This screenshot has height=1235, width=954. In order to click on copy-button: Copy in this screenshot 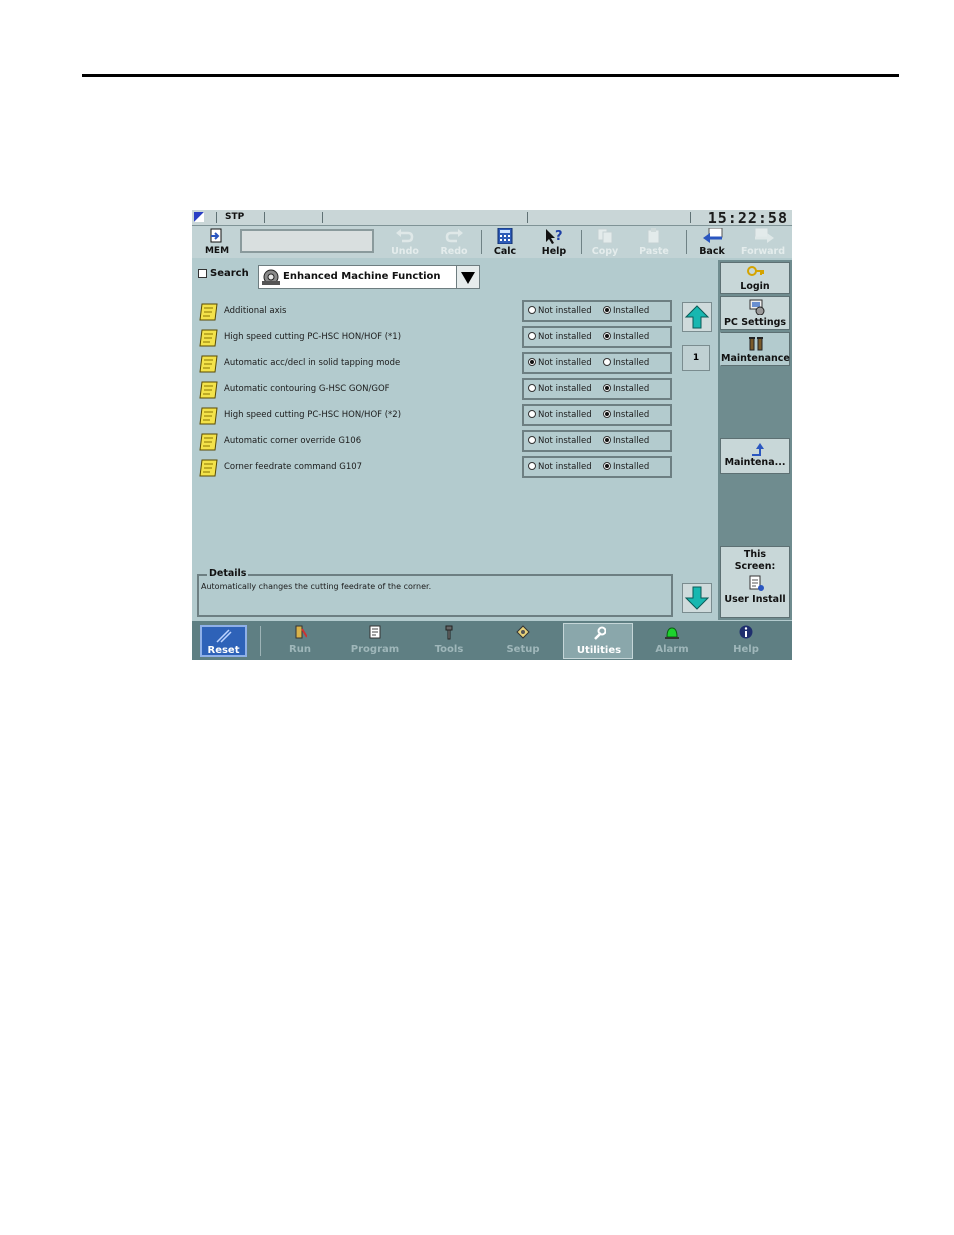, I will do `click(605, 242)`.